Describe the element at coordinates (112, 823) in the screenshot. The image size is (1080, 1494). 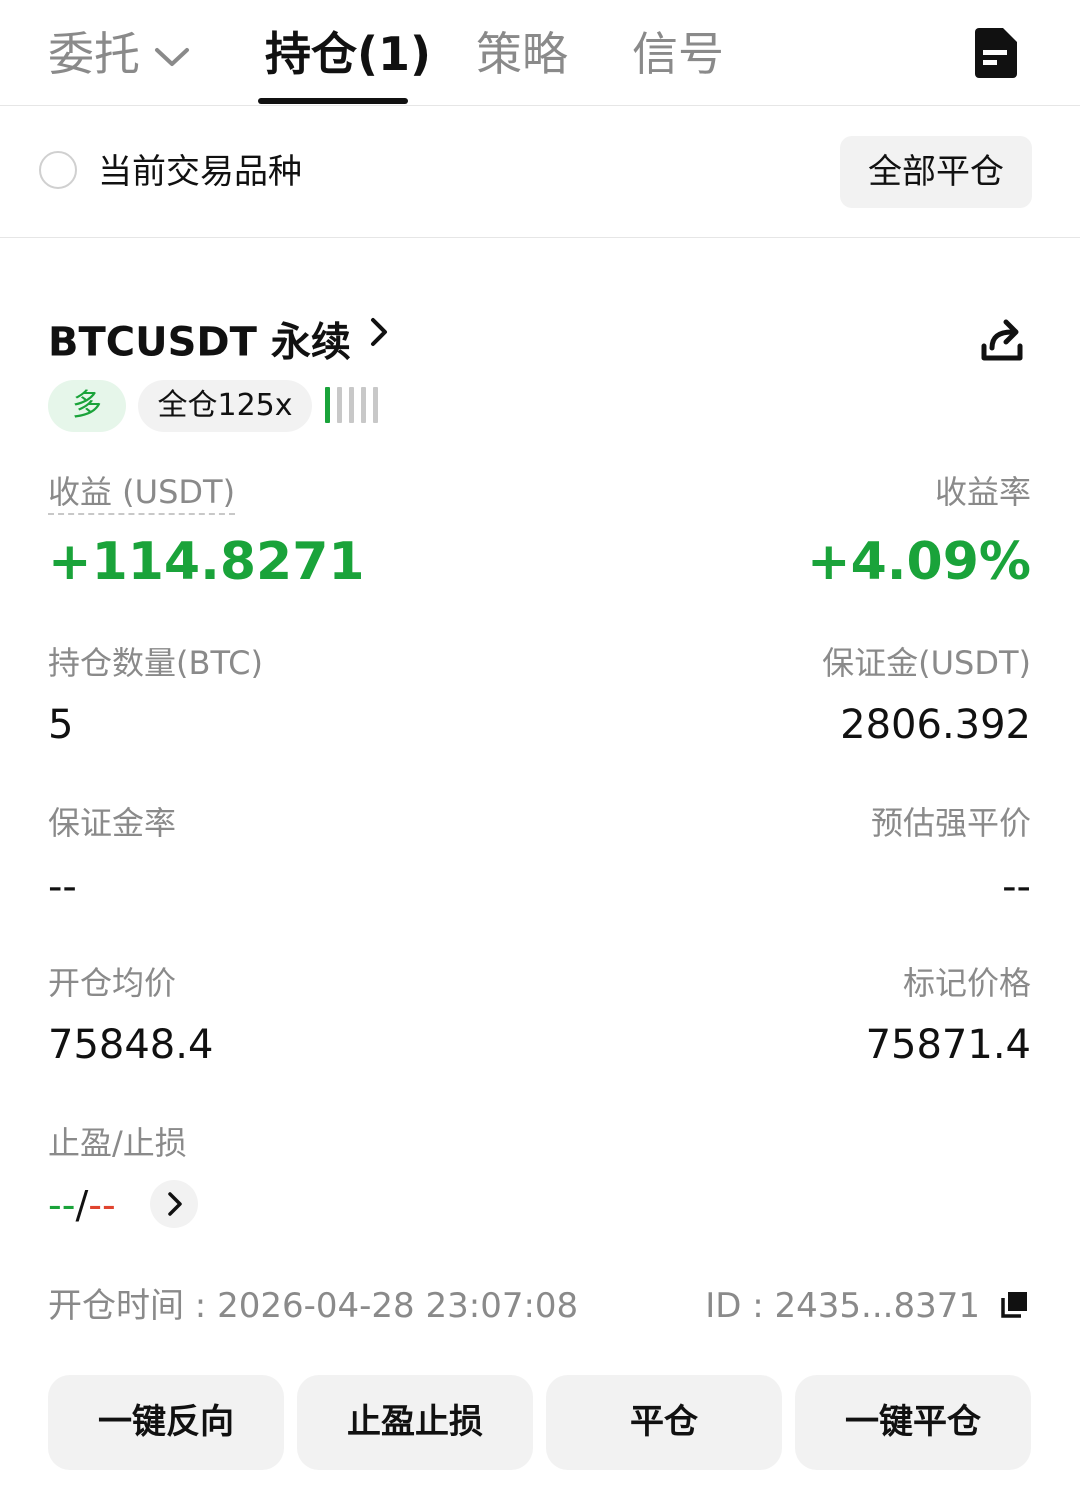
I see `margin-ratio-label: 保证金率` at that location.